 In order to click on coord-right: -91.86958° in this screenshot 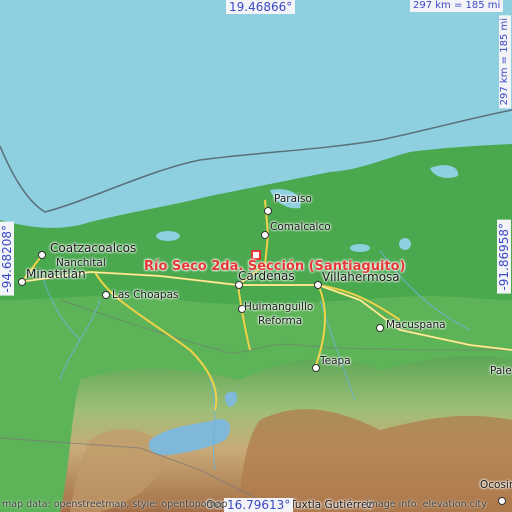, I will do `click(504, 257)`.